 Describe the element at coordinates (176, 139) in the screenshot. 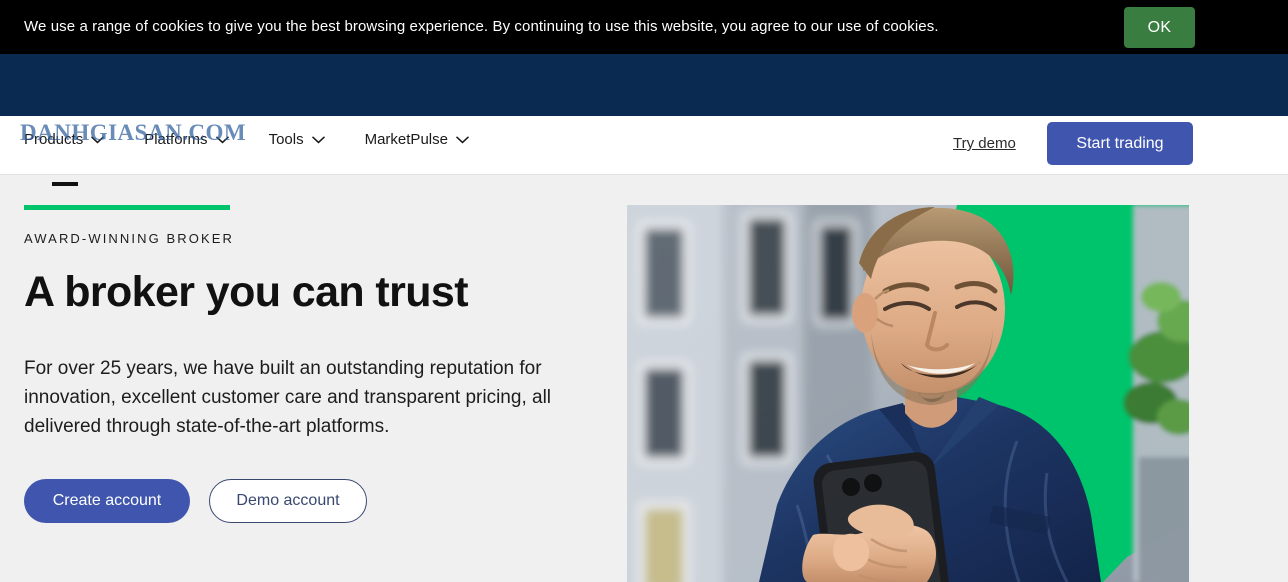

I see `sub-nav-label: Platforms` at that location.